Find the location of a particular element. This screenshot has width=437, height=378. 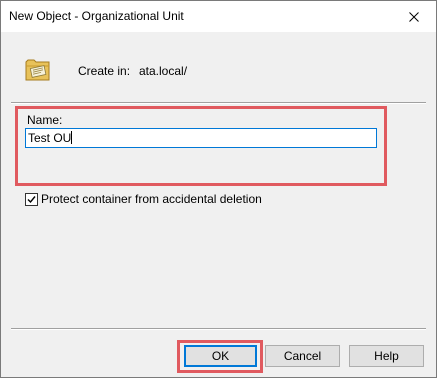

help-button-label: Help is located at coordinates (386, 356).